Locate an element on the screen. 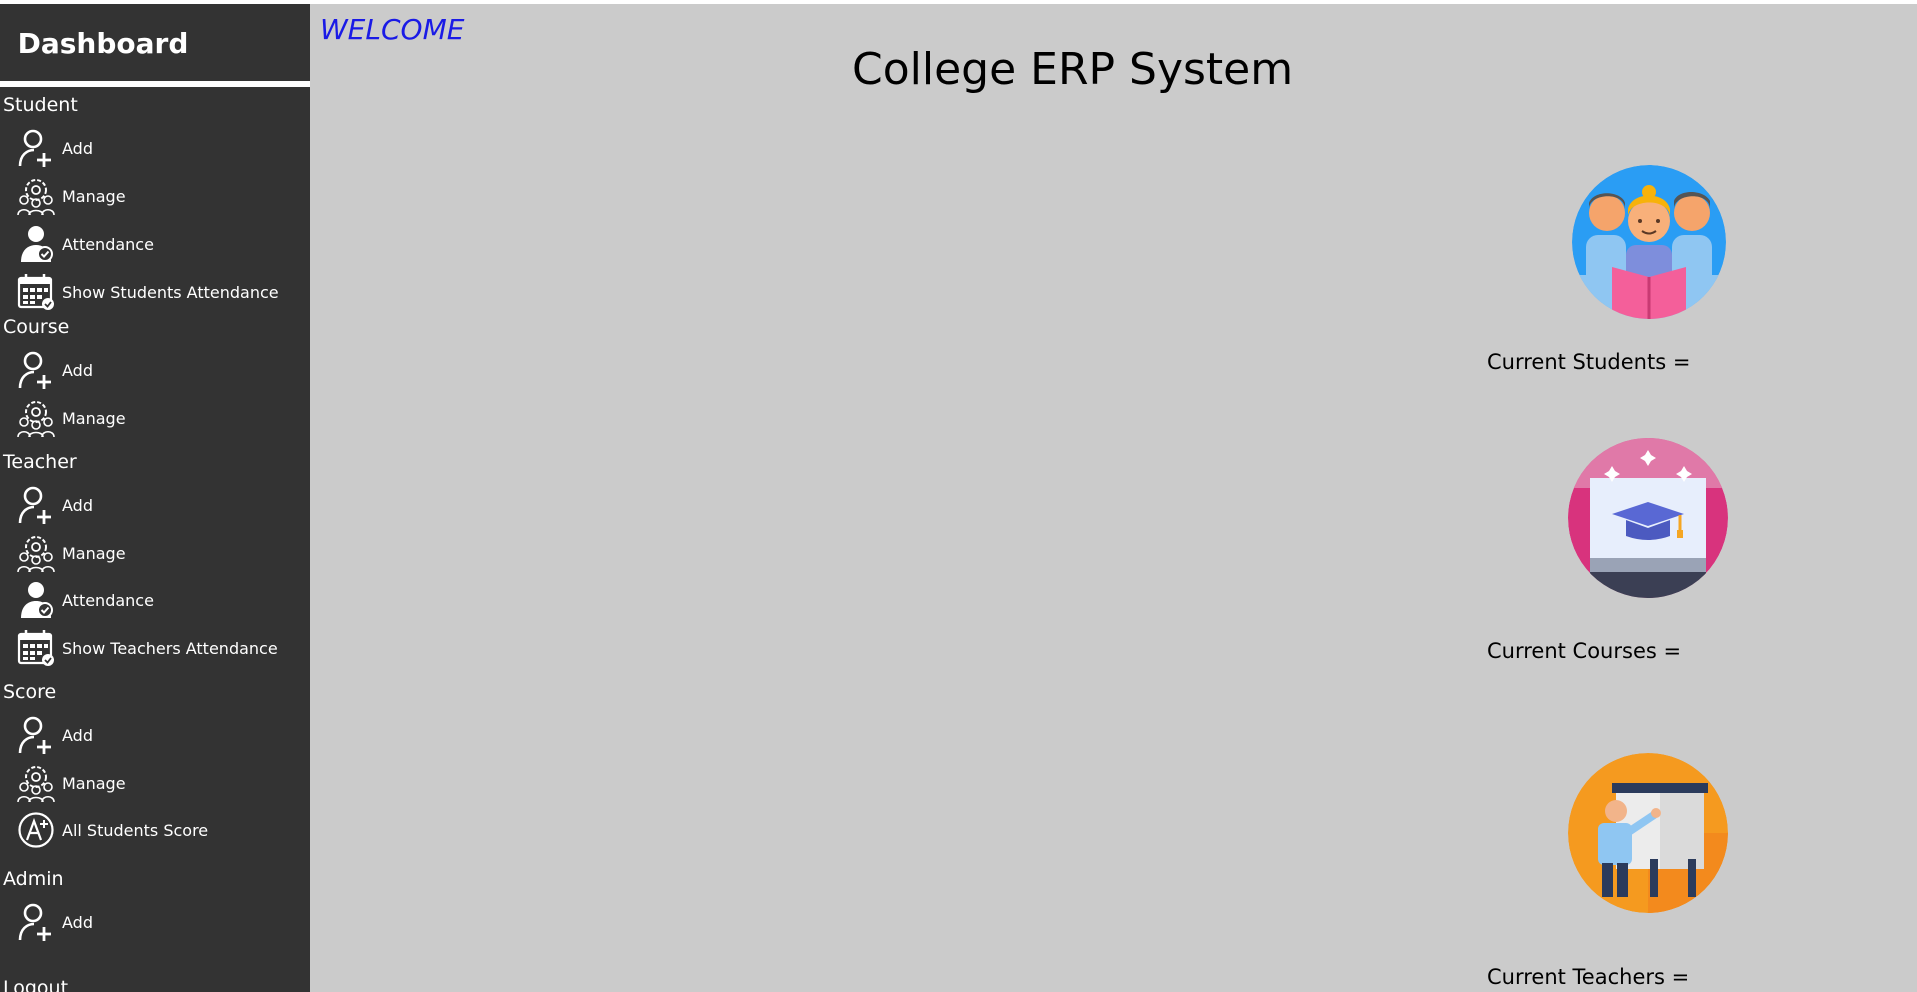 Image resolution: width=1917 pixels, height=992 pixels. course-add-button: Add is located at coordinates (54, 370).